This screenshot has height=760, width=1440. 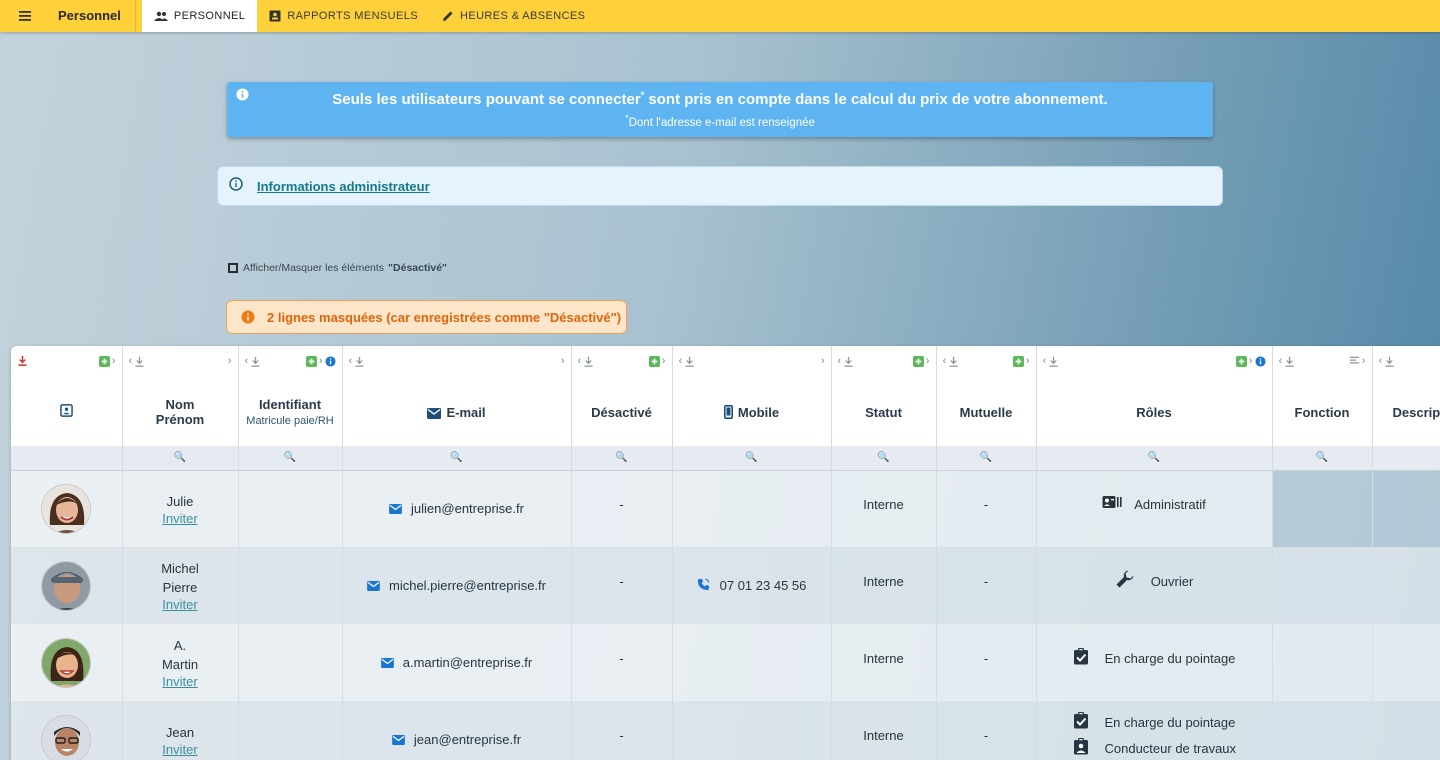 I want to click on filter-mobile: 🔍, so click(x=752, y=458).